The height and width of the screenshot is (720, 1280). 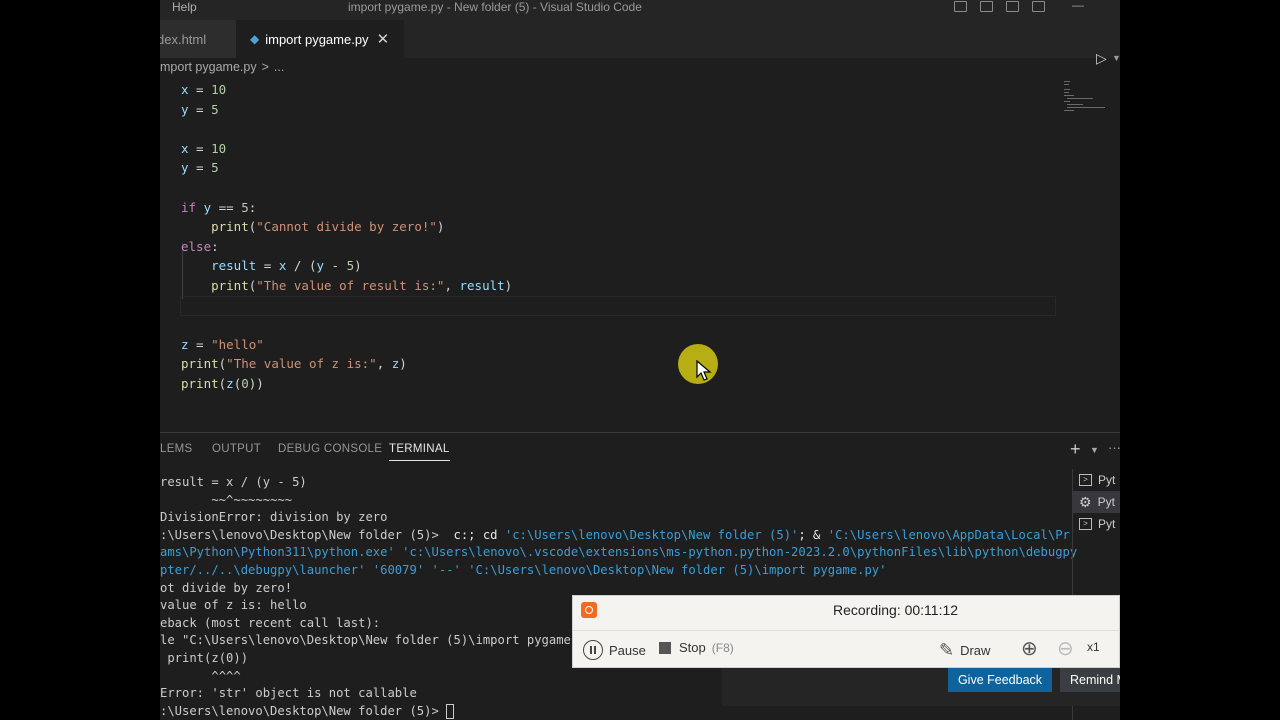 I want to click on terminal-line: :\Users\lenovo\Desktop\New folder (5)>, so click(x=307, y=711).